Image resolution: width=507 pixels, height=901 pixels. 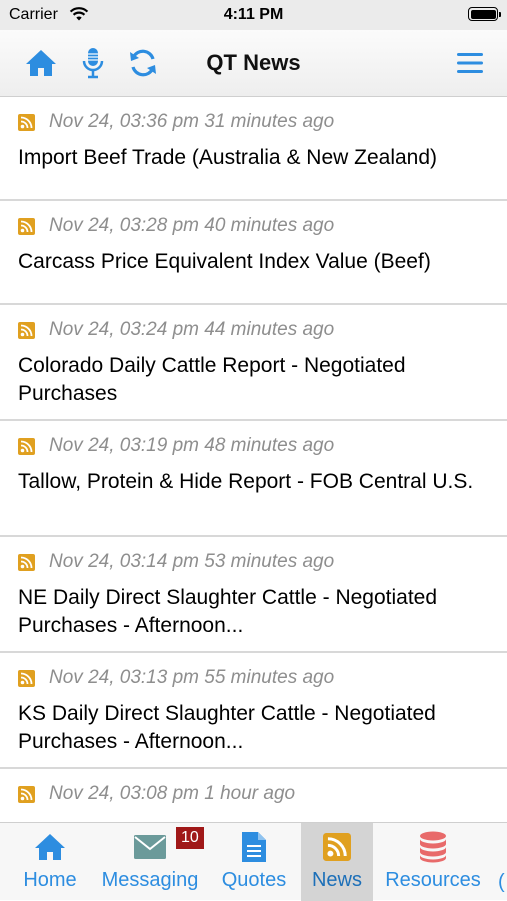 I want to click on news-date: Nov 24, 03:24 pm 44 minutes ago, so click(x=192, y=329).